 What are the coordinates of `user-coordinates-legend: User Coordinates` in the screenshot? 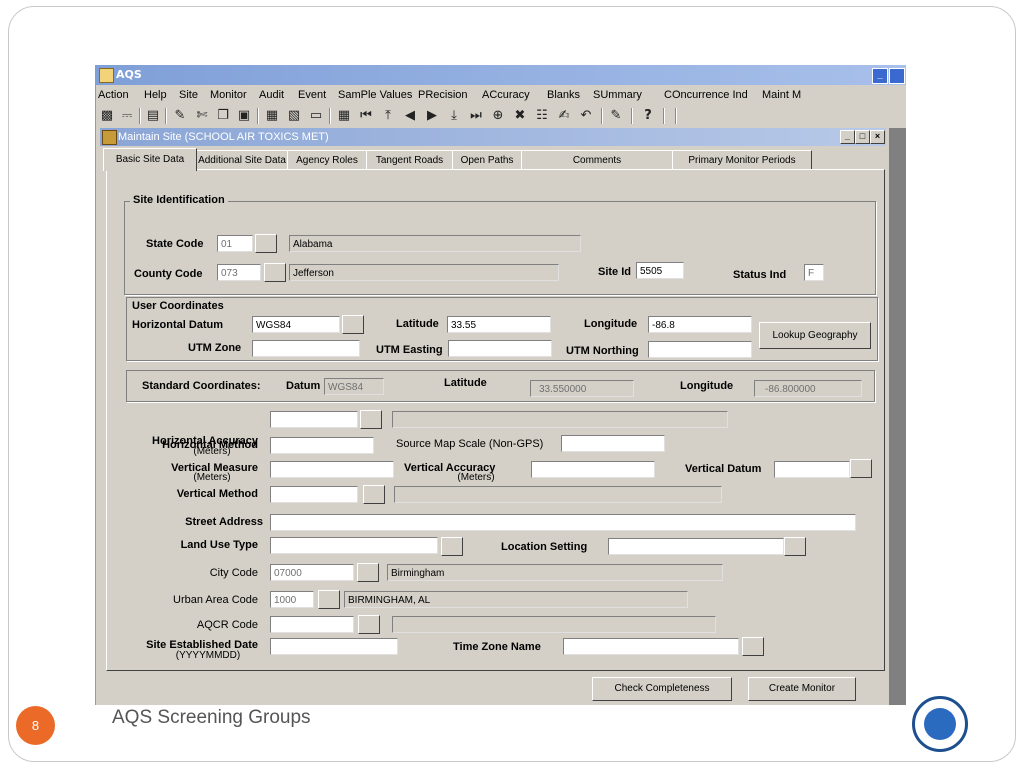 It's located at (178, 306).